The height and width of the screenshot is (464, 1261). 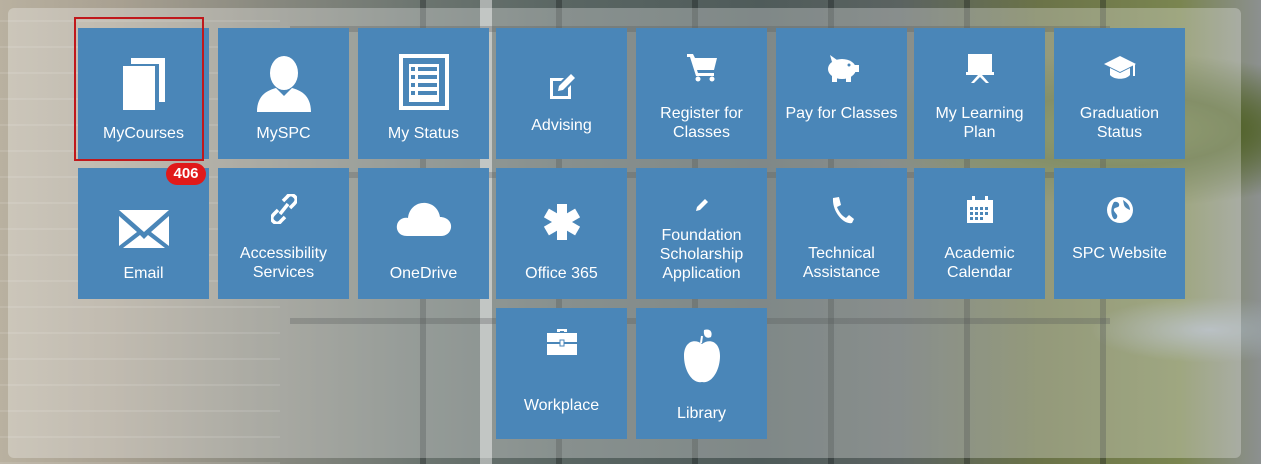 What do you see at coordinates (701, 123) in the screenshot?
I see `tile-label: Register for Classes` at bounding box center [701, 123].